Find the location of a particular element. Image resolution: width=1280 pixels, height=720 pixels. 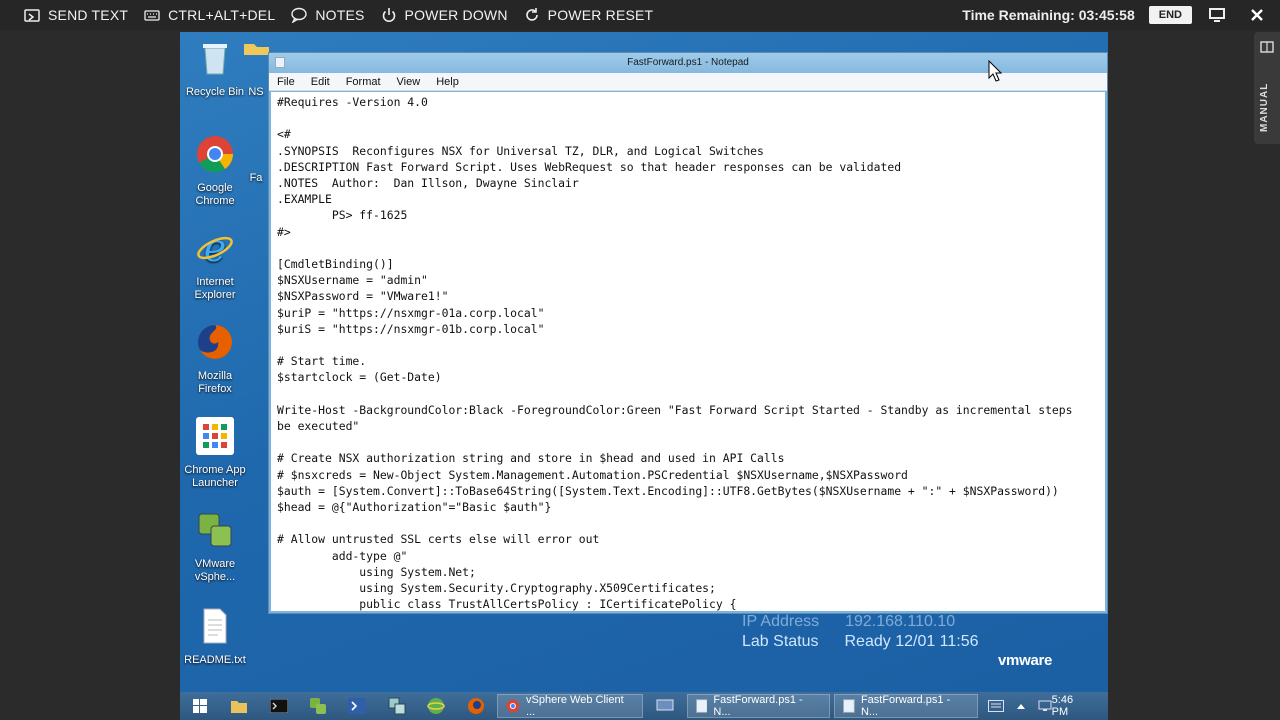

desktop-icon-chrome: Google Chrome is located at coordinates (215, 171).